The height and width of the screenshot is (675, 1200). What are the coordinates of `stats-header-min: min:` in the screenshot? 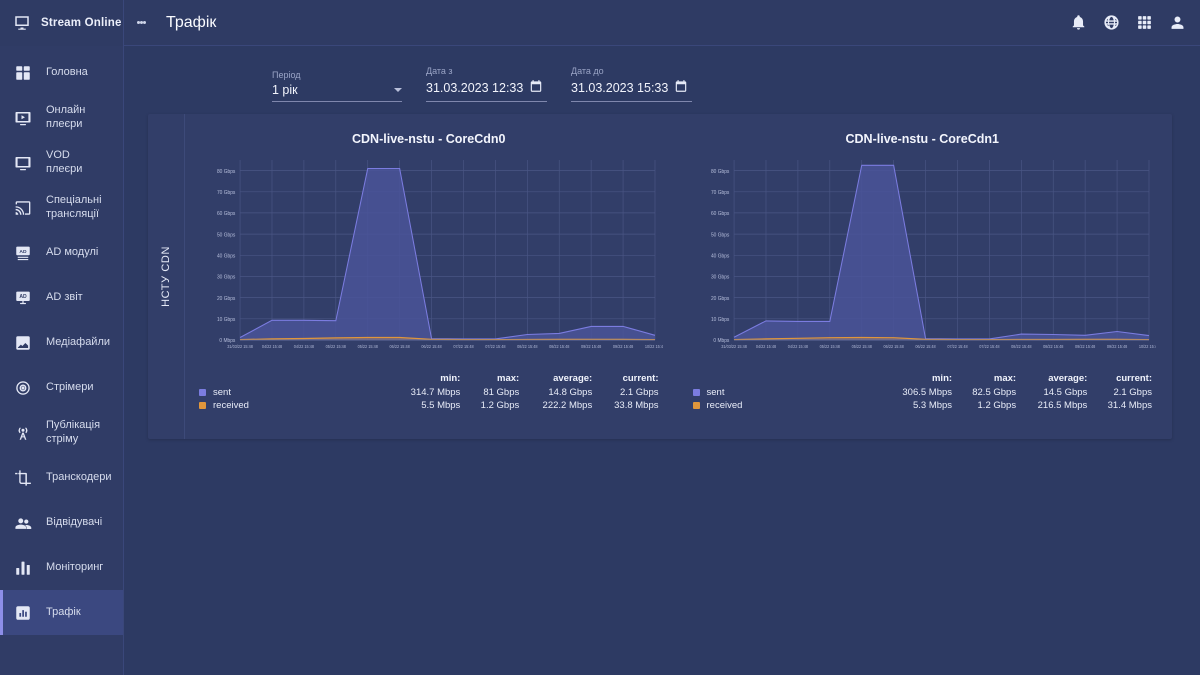 It's located at (450, 378).